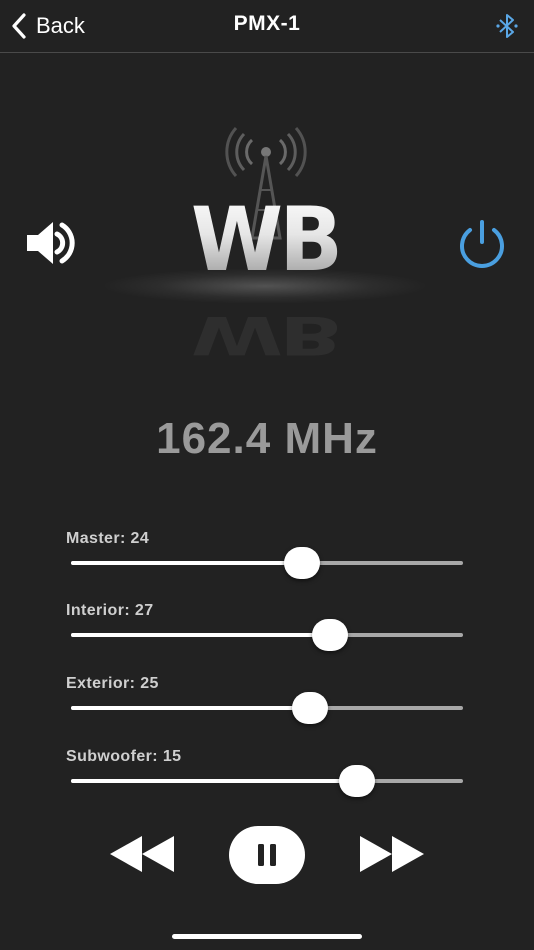 This screenshot has width=534, height=950. I want to click on interior-slider-track, so click(267, 635).